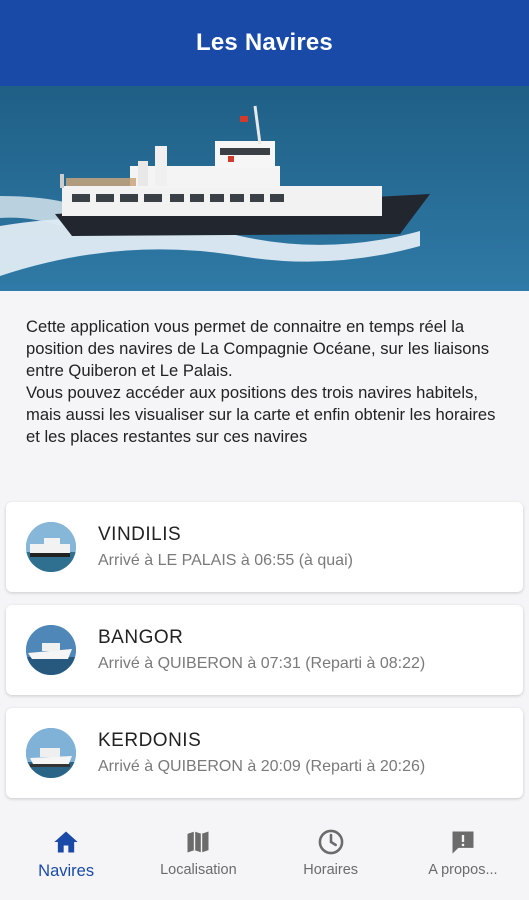 This screenshot has height=900, width=529. I want to click on tab-label: Navires, so click(66, 871).